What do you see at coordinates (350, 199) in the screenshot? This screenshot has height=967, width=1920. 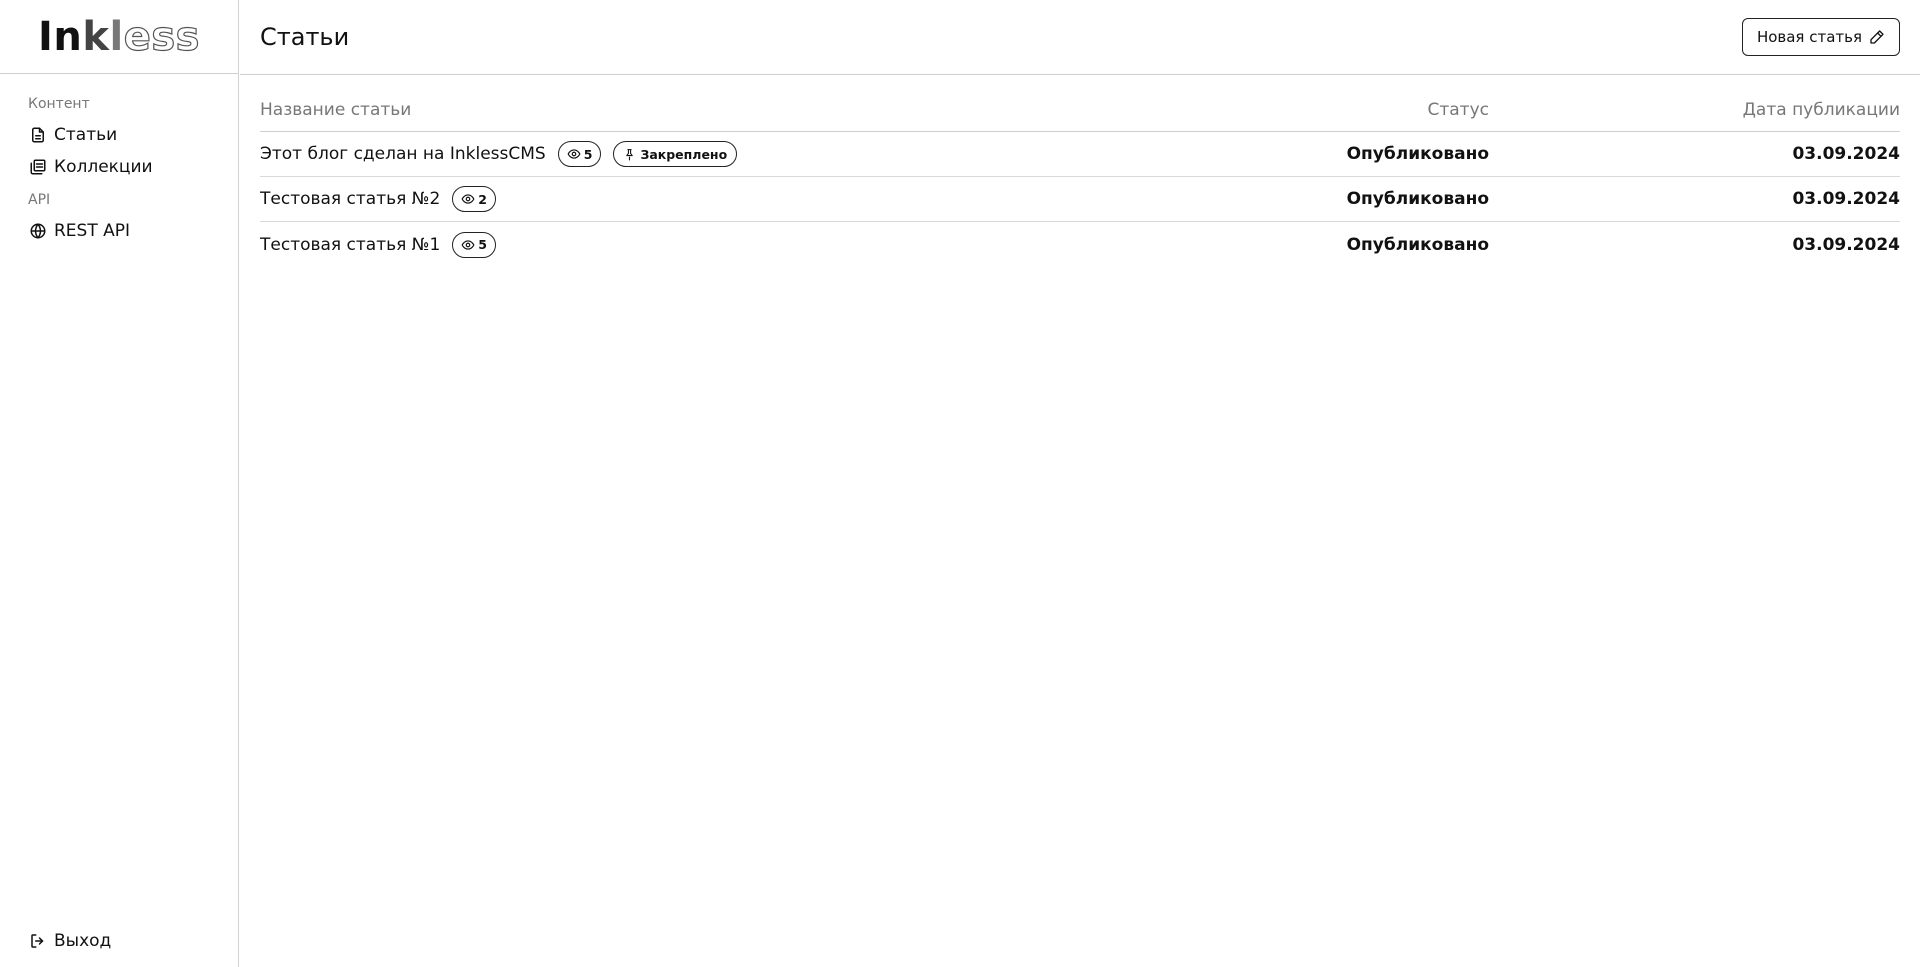 I see `article-title: Тестовая статья №2` at bounding box center [350, 199].